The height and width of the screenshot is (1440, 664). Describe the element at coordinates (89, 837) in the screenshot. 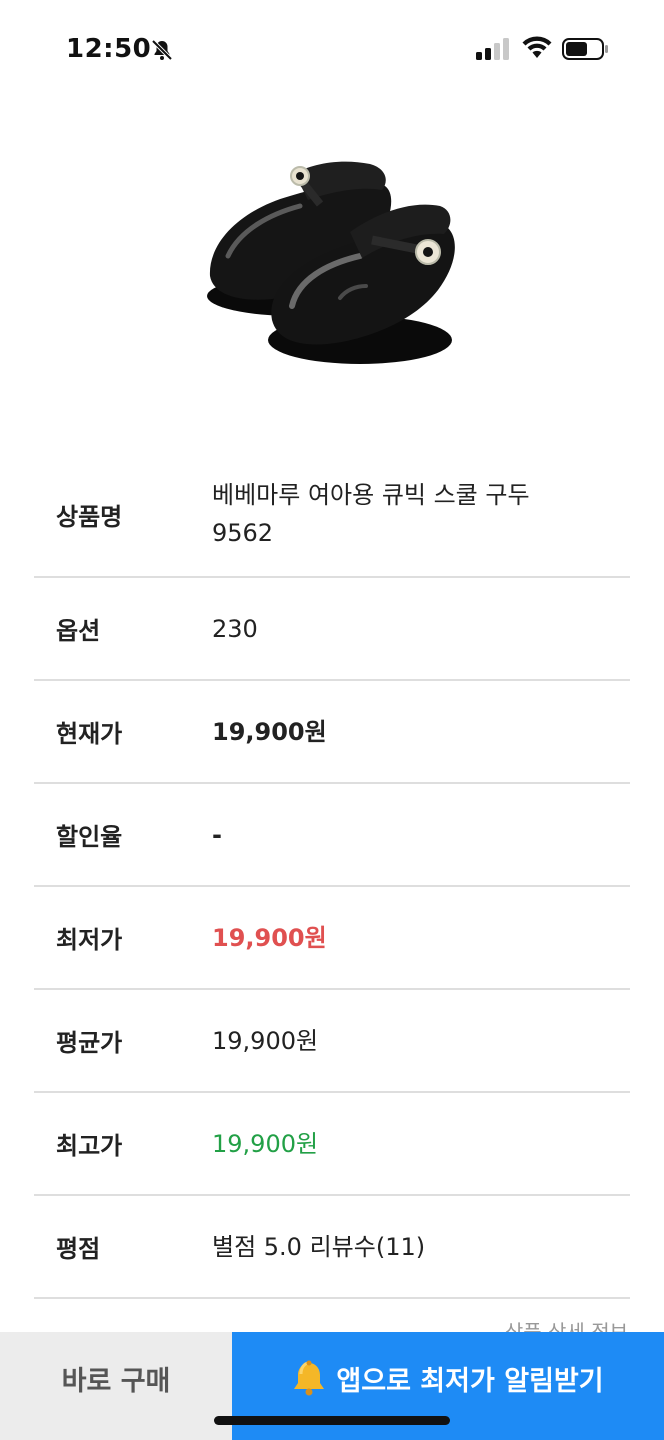

I see `row-label: 할인율` at that location.